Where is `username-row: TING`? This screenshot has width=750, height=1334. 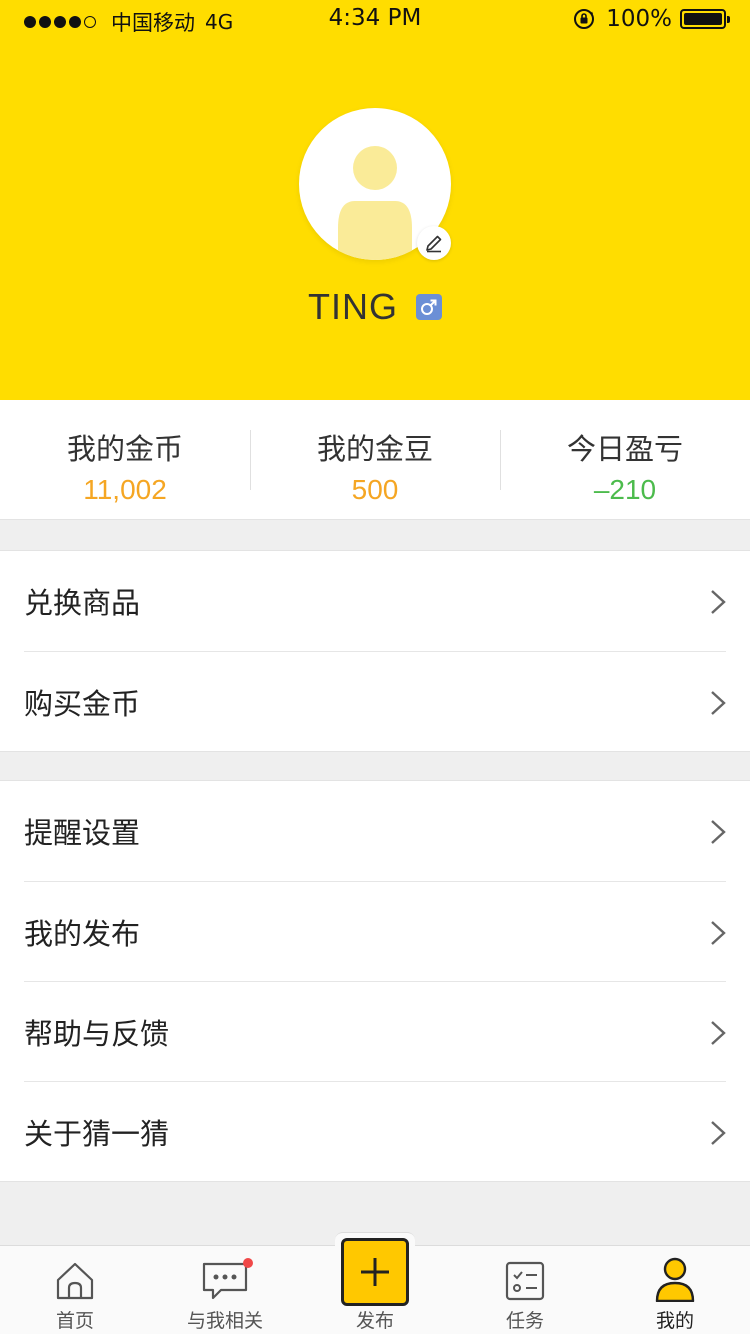 username-row: TING is located at coordinates (375, 307).